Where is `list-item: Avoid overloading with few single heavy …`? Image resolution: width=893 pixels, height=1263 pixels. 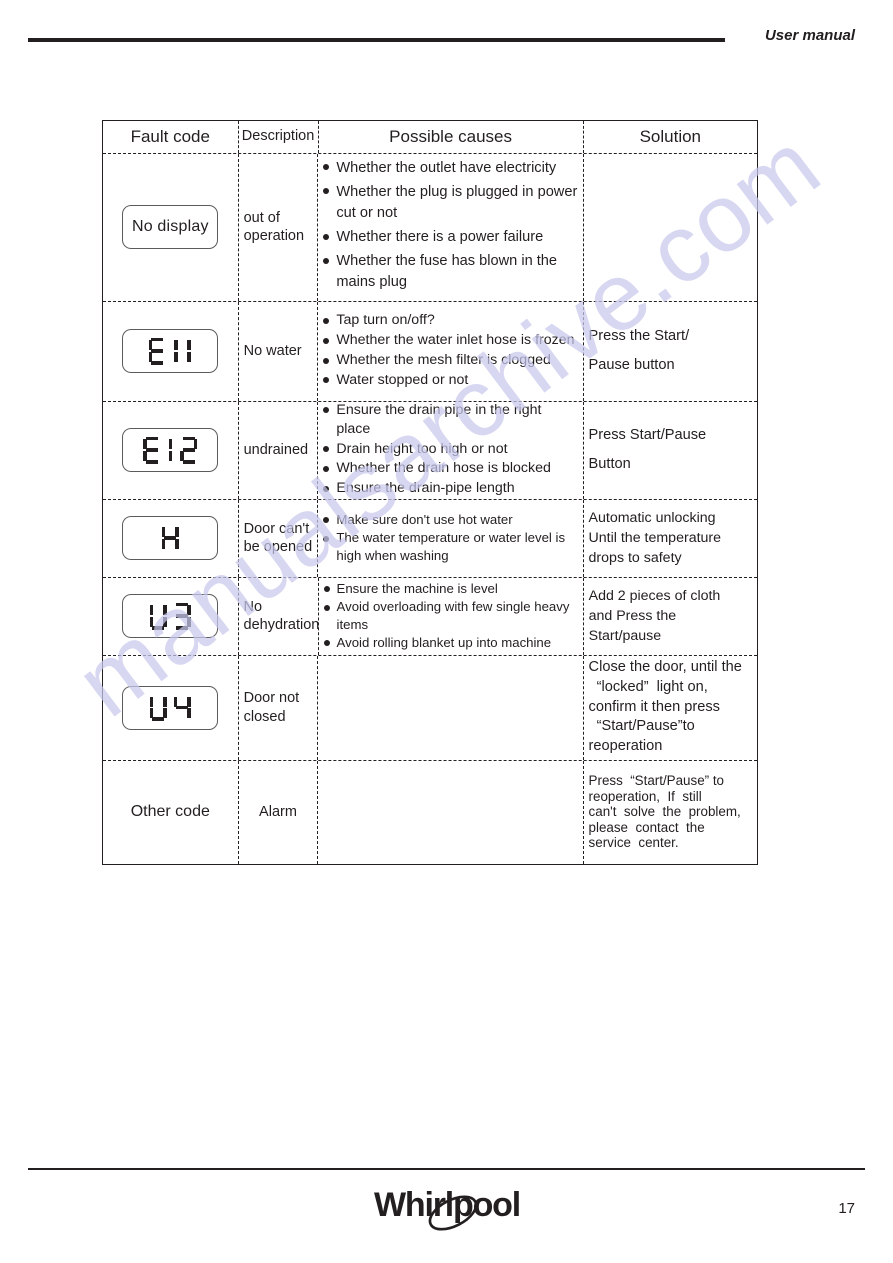 list-item: Avoid overloading with few single heavy … is located at coordinates (450, 615).